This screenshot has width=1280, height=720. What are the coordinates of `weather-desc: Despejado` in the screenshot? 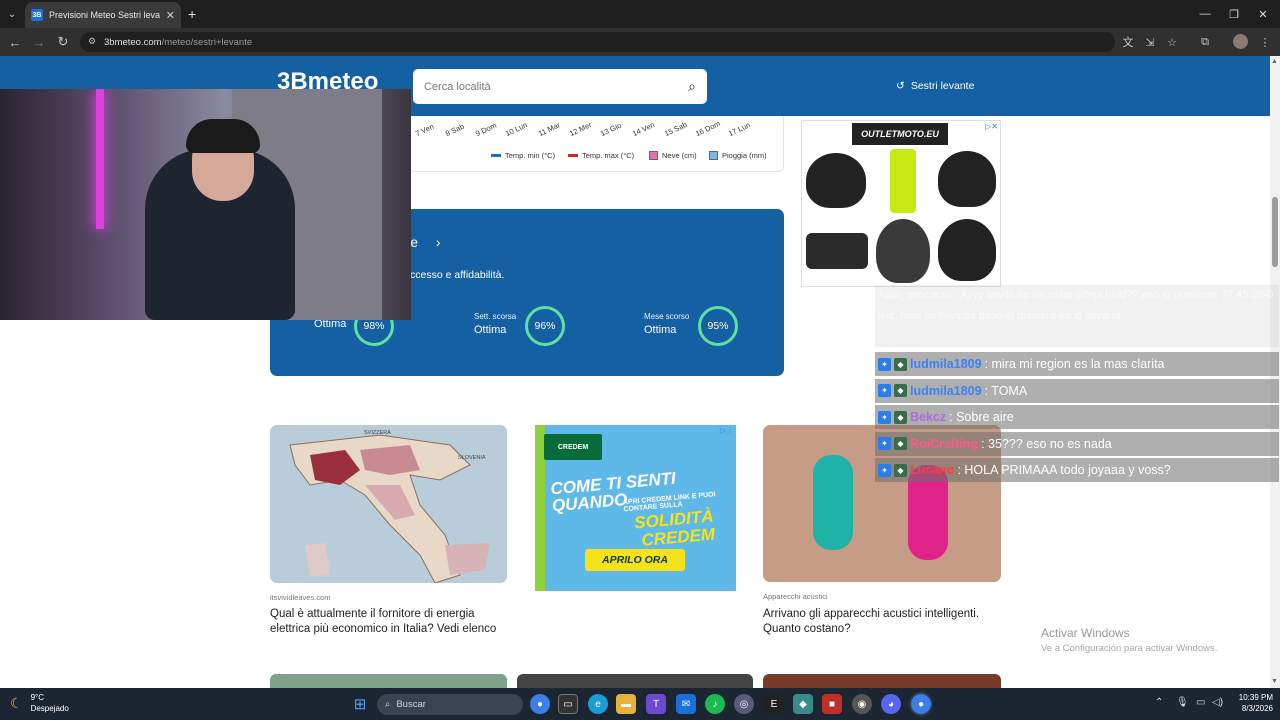 It's located at (49, 708).